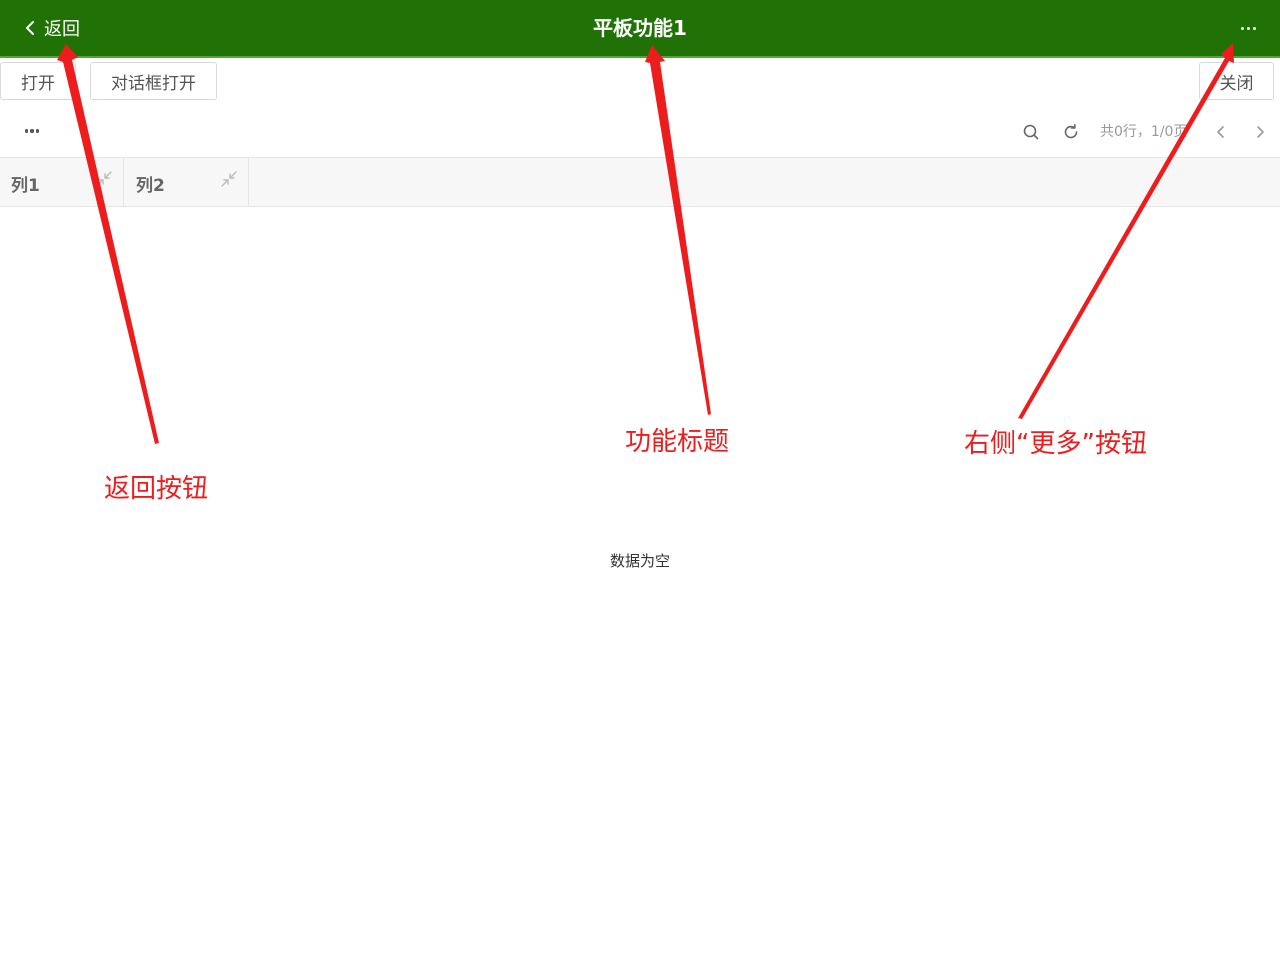  What do you see at coordinates (1236, 81) in the screenshot?
I see `close-button: 关闭` at bounding box center [1236, 81].